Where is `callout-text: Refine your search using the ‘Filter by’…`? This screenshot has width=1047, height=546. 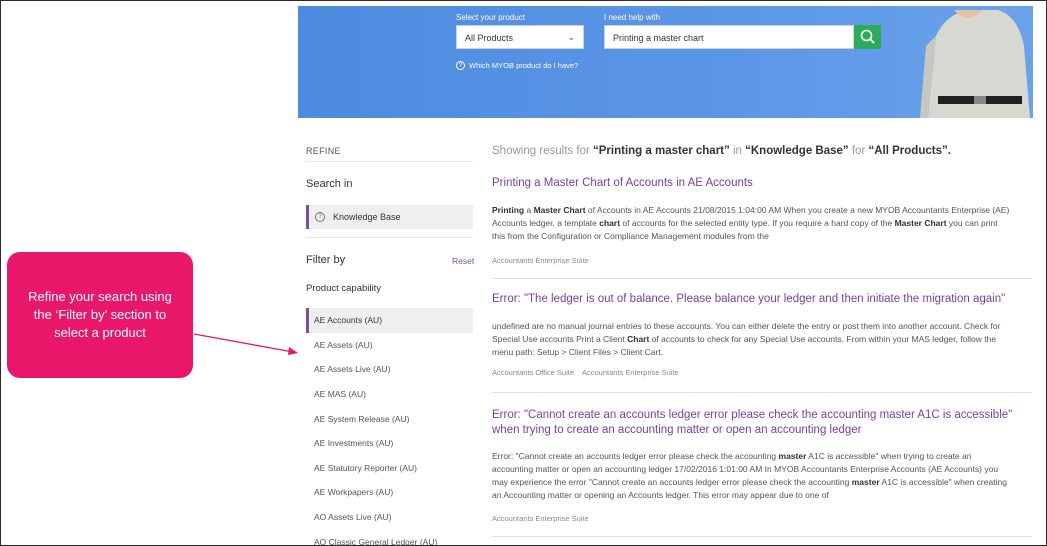
callout-text: Refine your search using the ‘Filter by’… is located at coordinates (100, 314).